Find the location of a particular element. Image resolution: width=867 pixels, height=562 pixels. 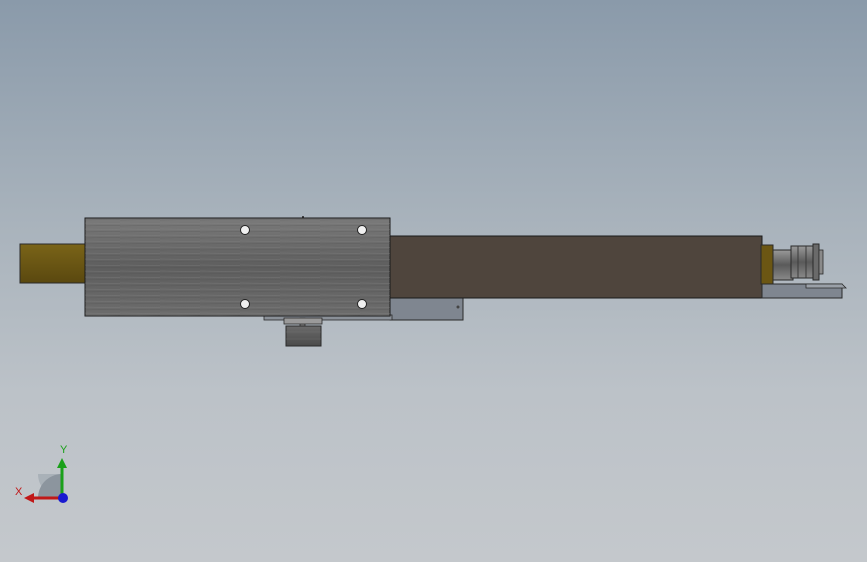

left-rod-end is located at coordinates (53, 263).